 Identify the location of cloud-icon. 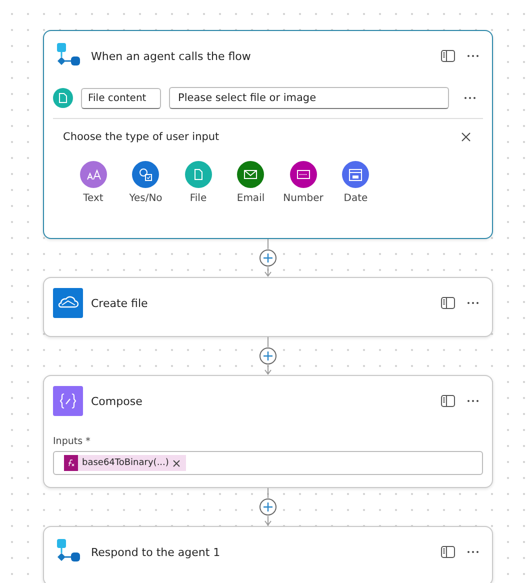
(68, 303).